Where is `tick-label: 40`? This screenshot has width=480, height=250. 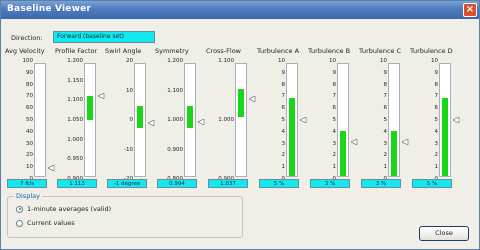 tick-label: 40 is located at coordinates (29, 131).